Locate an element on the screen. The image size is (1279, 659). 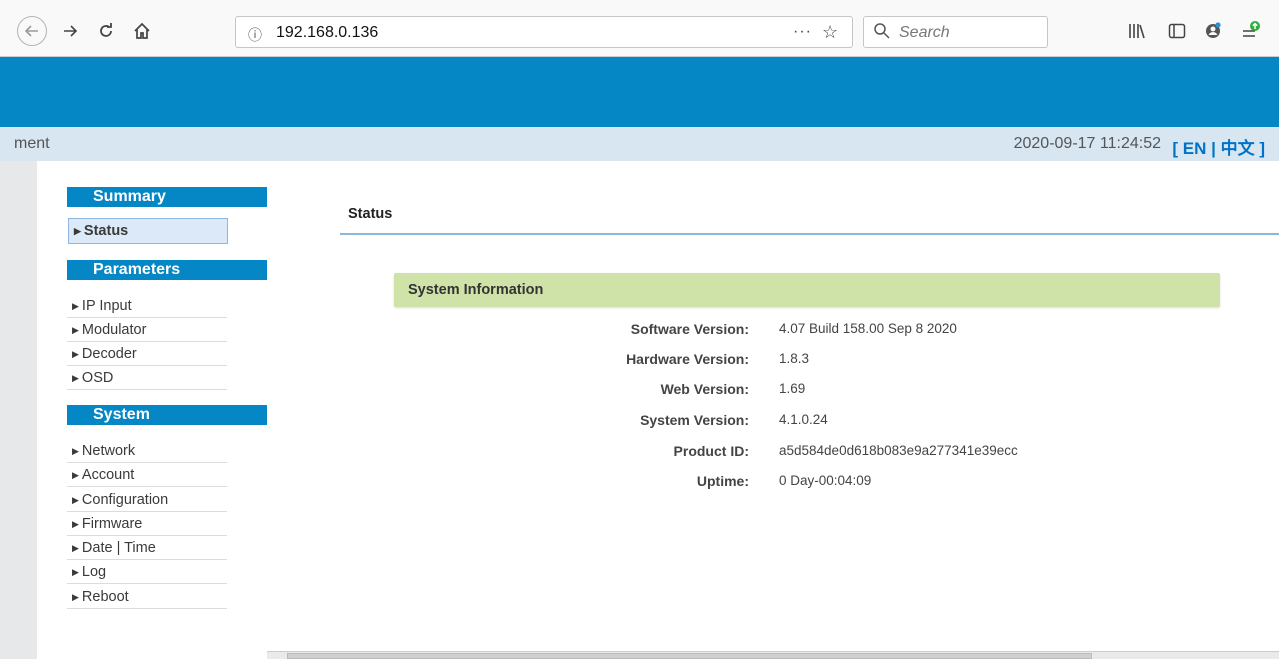
library-icon is located at coordinates (1137, 31).